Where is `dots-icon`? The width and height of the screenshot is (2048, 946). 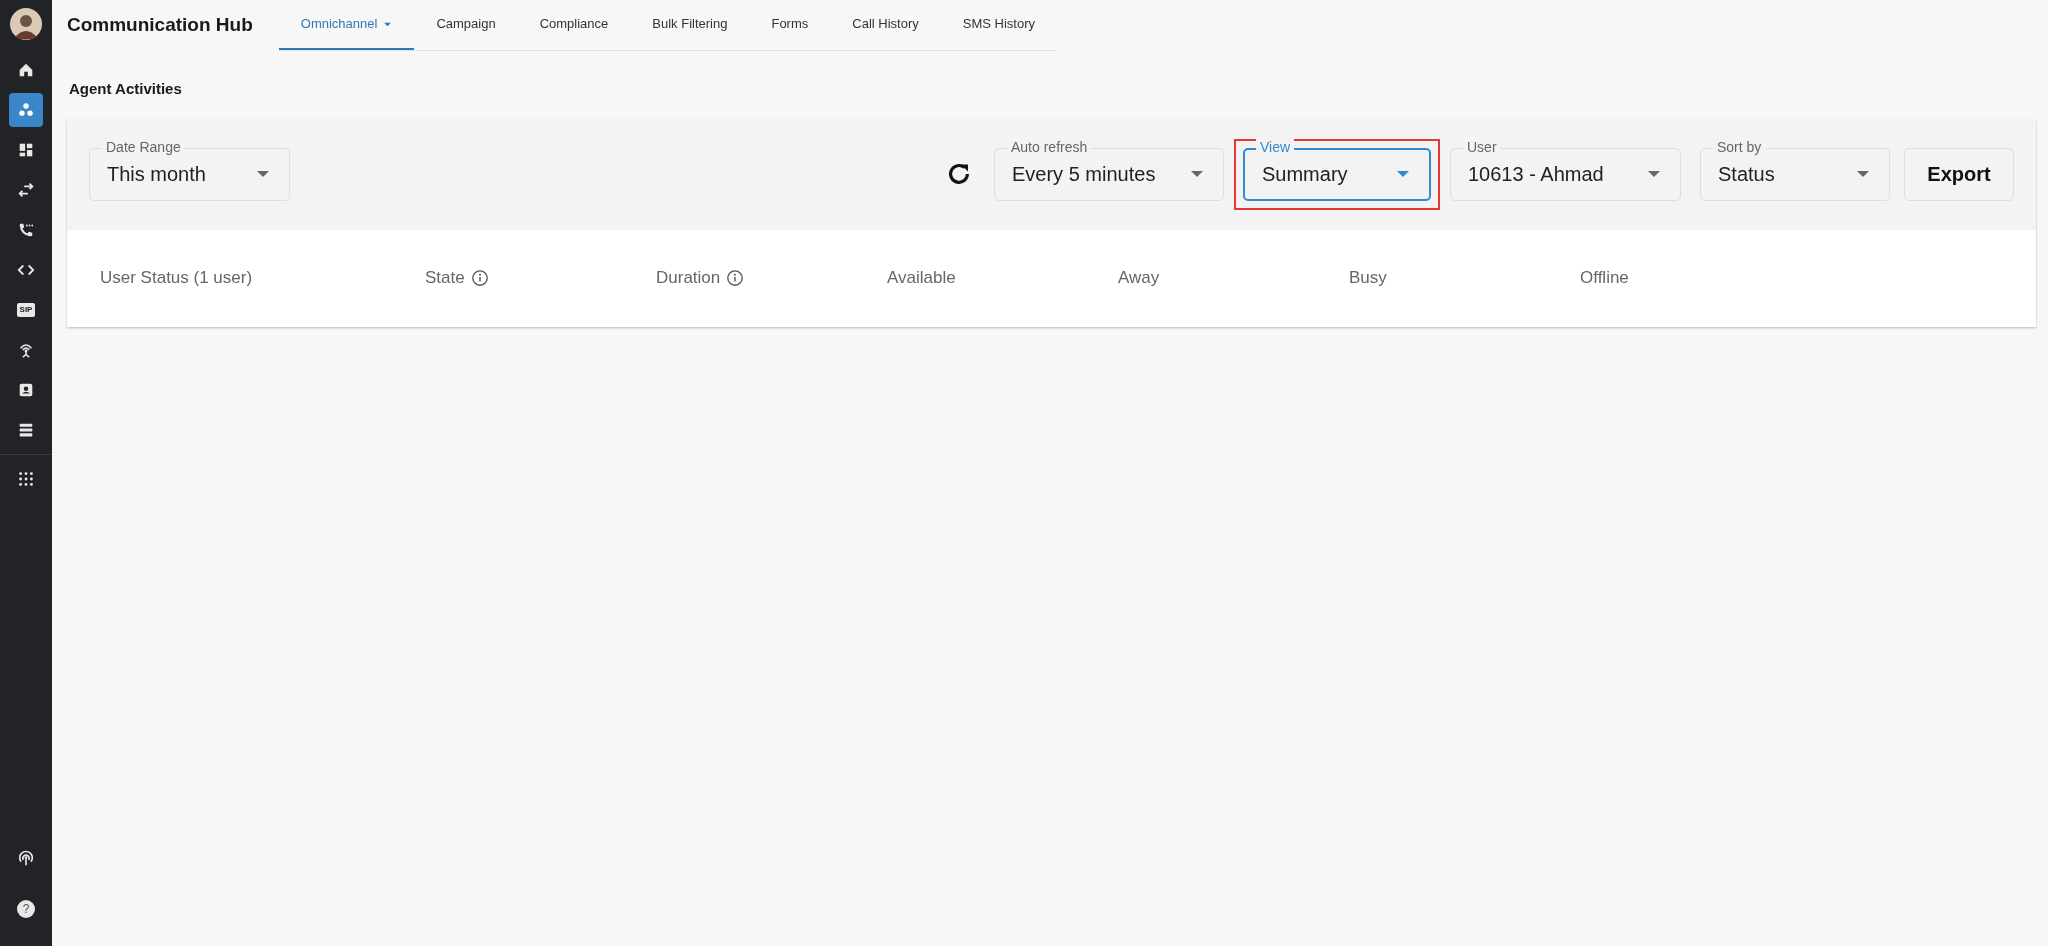 dots-icon is located at coordinates (26, 110).